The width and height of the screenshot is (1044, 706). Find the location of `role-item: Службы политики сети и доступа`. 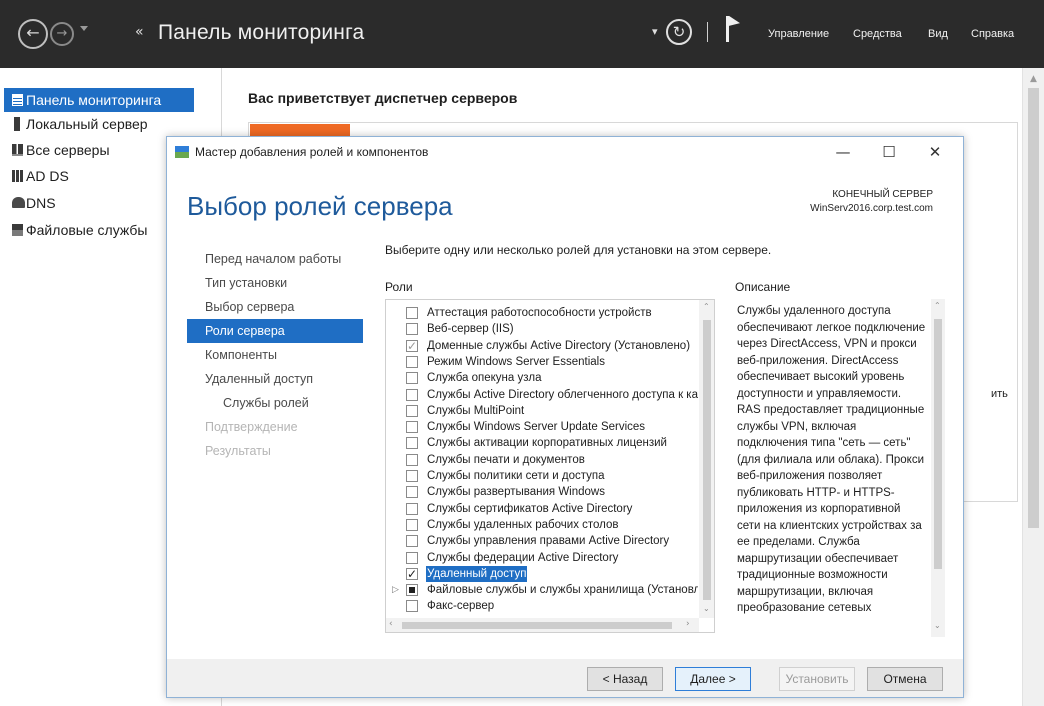

role-item: Службы политики сети и доступа is located at coordinates (542, 476).